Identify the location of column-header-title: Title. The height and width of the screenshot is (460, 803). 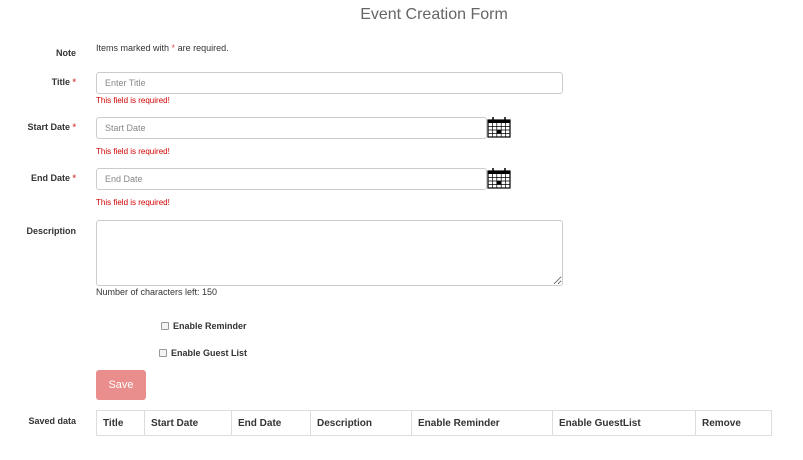
(120, 423).